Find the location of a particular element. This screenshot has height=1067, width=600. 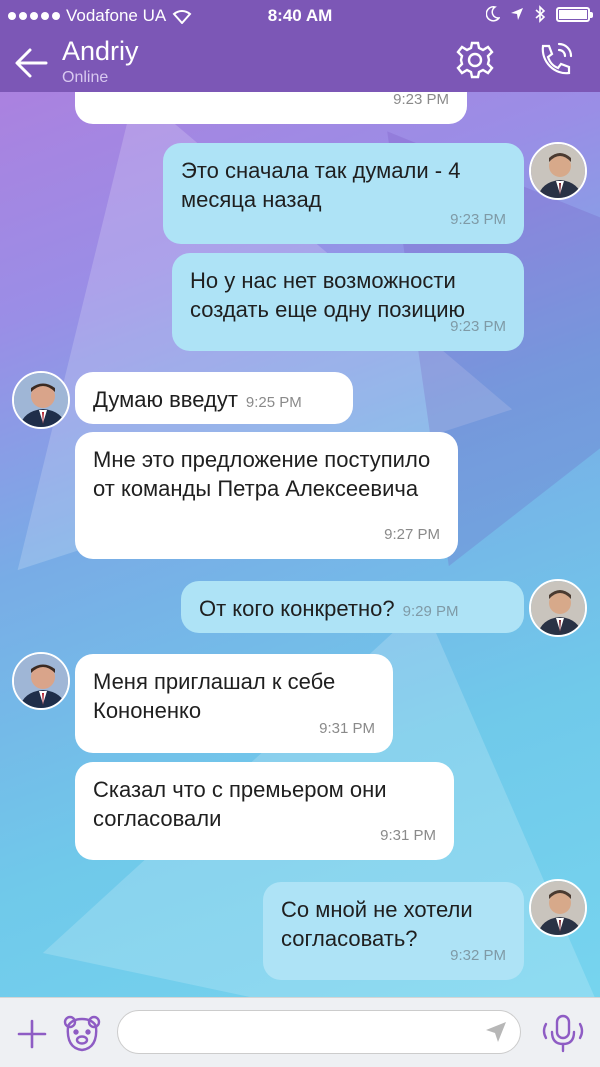

microphone-icon is located at coordinates (563, 1033).